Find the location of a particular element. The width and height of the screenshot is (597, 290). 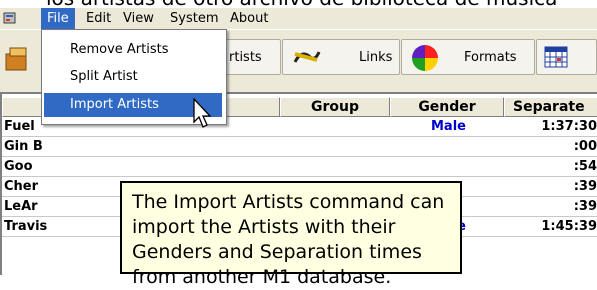

artist-name: Cher is located at coordinates (21, 186).